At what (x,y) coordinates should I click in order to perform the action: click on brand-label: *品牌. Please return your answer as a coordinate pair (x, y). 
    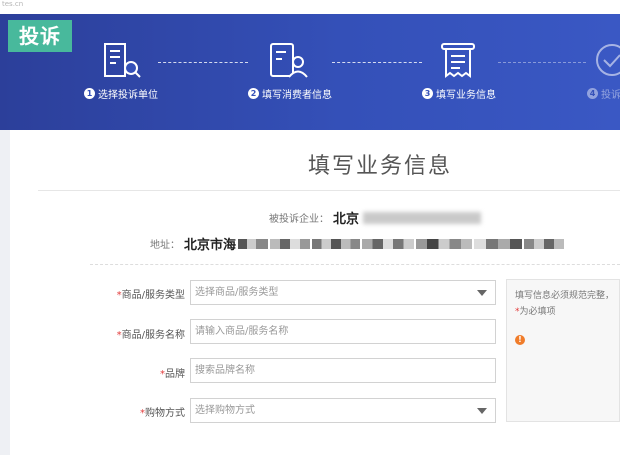
    Looking at the image, I should click on (172, 374).